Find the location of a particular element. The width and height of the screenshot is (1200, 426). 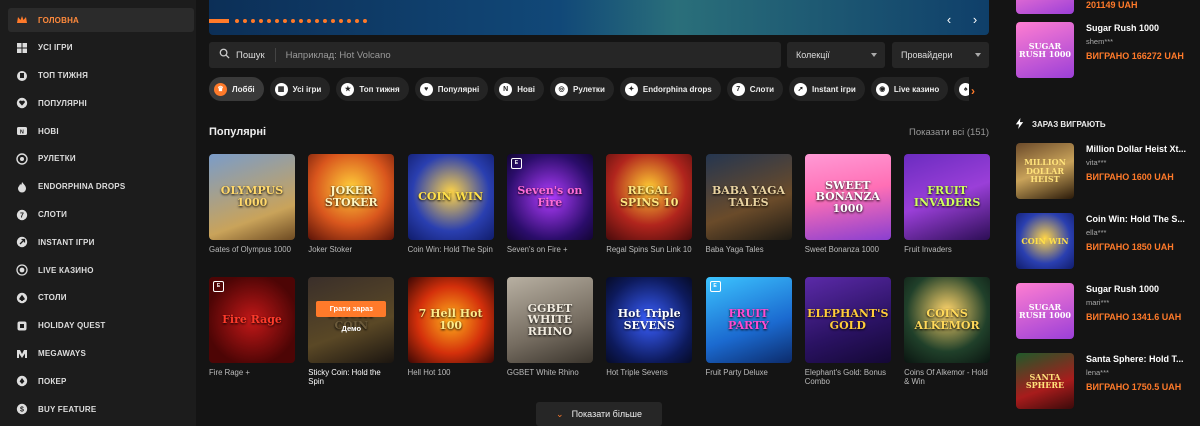

show-all-link: Показати всі (151) is located at coordinates (949, 132).